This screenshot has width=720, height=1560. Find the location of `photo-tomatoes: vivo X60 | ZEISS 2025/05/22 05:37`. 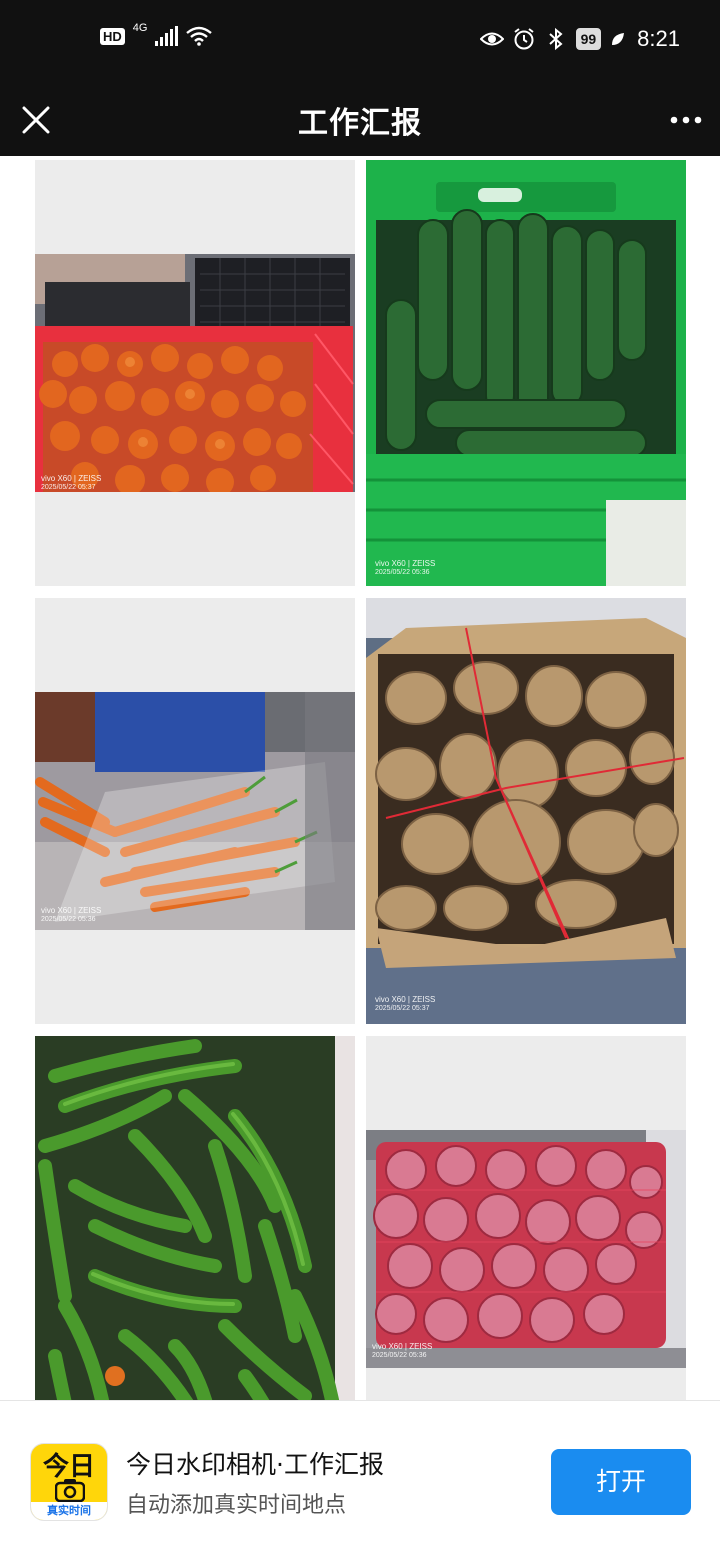

photo-tomatoes: vivo X60 | ZEISS 2025/05/22 05:37 is located at coordinates (195, 373).